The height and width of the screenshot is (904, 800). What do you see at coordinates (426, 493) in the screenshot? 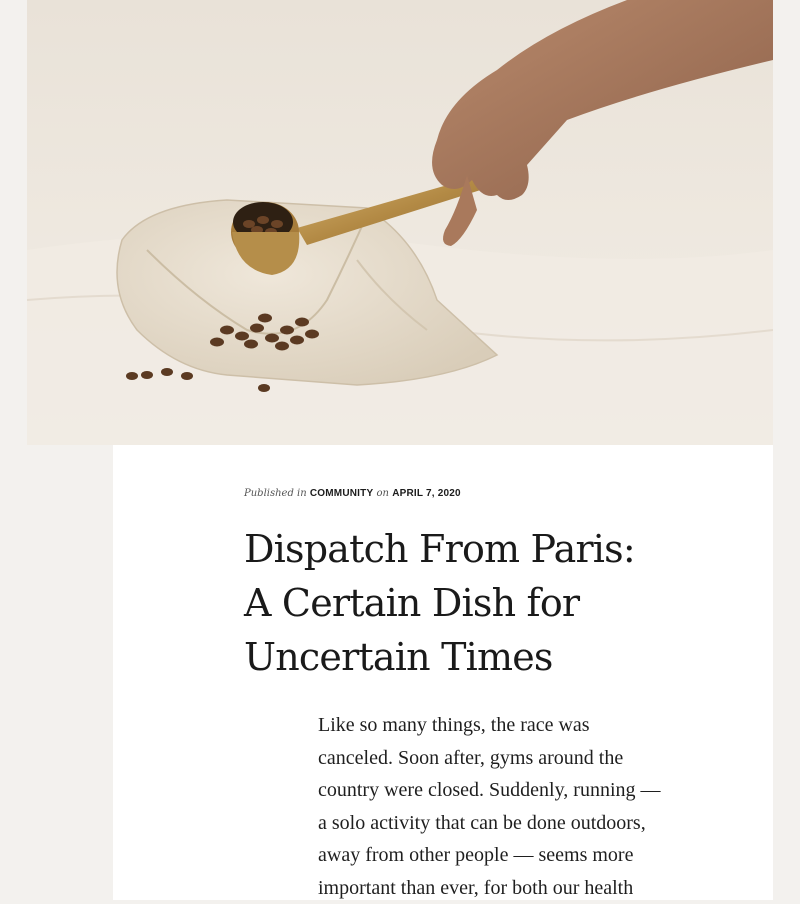
I see `post-date: APRIL 7, 2020` at bounding box center [426, 493].